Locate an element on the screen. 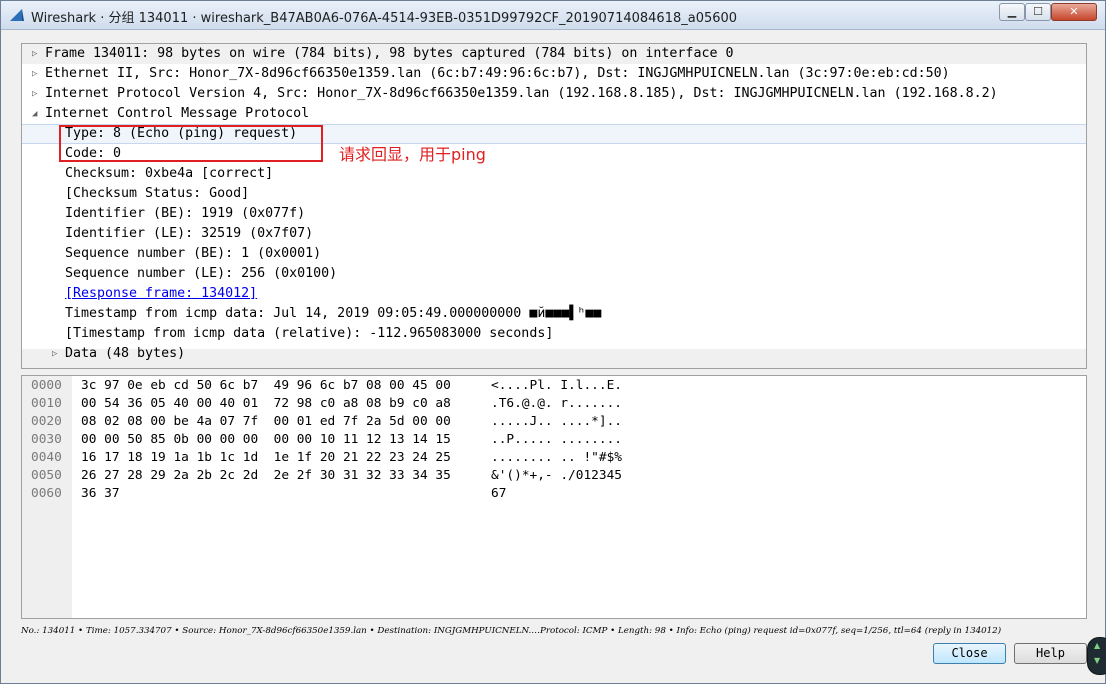  tree-item-label: Sequence number (BE): 1 (0x0001) is located at coordinates (193, 253).